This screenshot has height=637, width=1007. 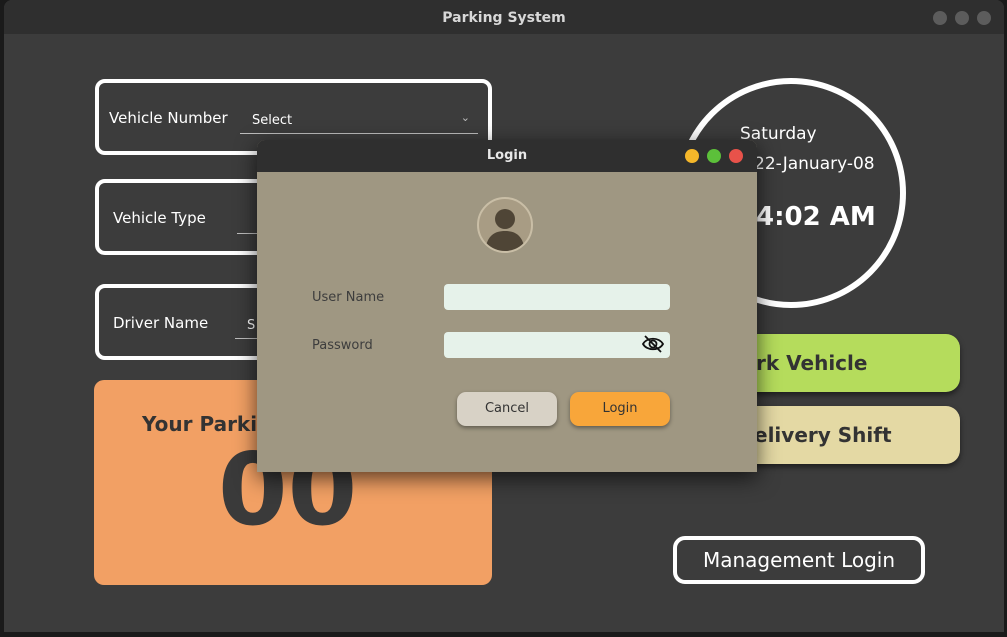 I want to click on username-input, so click(x=557, y=297).